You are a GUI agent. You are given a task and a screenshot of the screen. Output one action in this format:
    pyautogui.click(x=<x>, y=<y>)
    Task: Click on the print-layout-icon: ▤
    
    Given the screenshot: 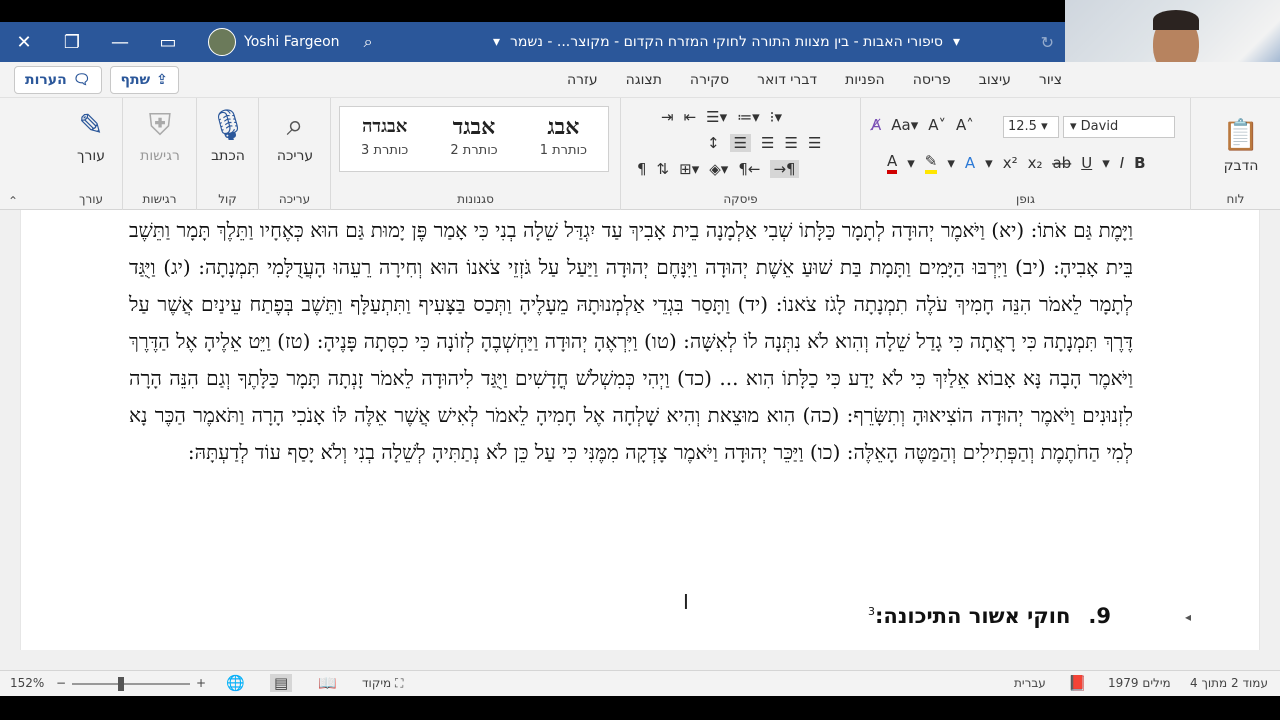 What is the action you would take?
    pyautogui.click(x=281, y=683)
    